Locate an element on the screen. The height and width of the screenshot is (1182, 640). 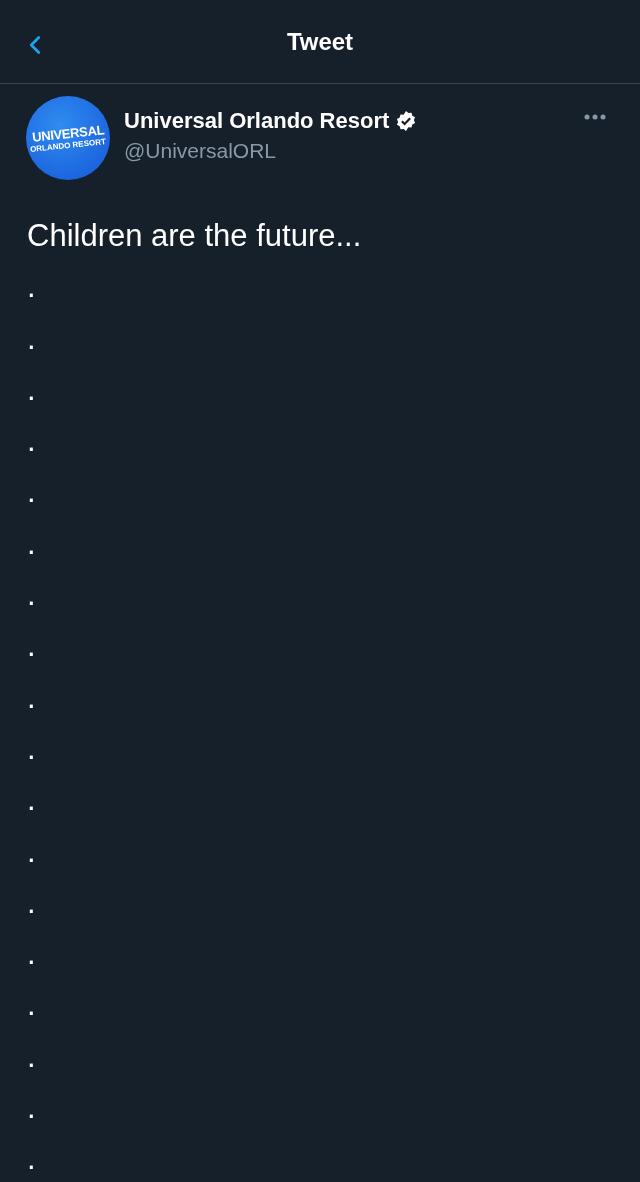
more-icon is located at coordinates (595, 117).